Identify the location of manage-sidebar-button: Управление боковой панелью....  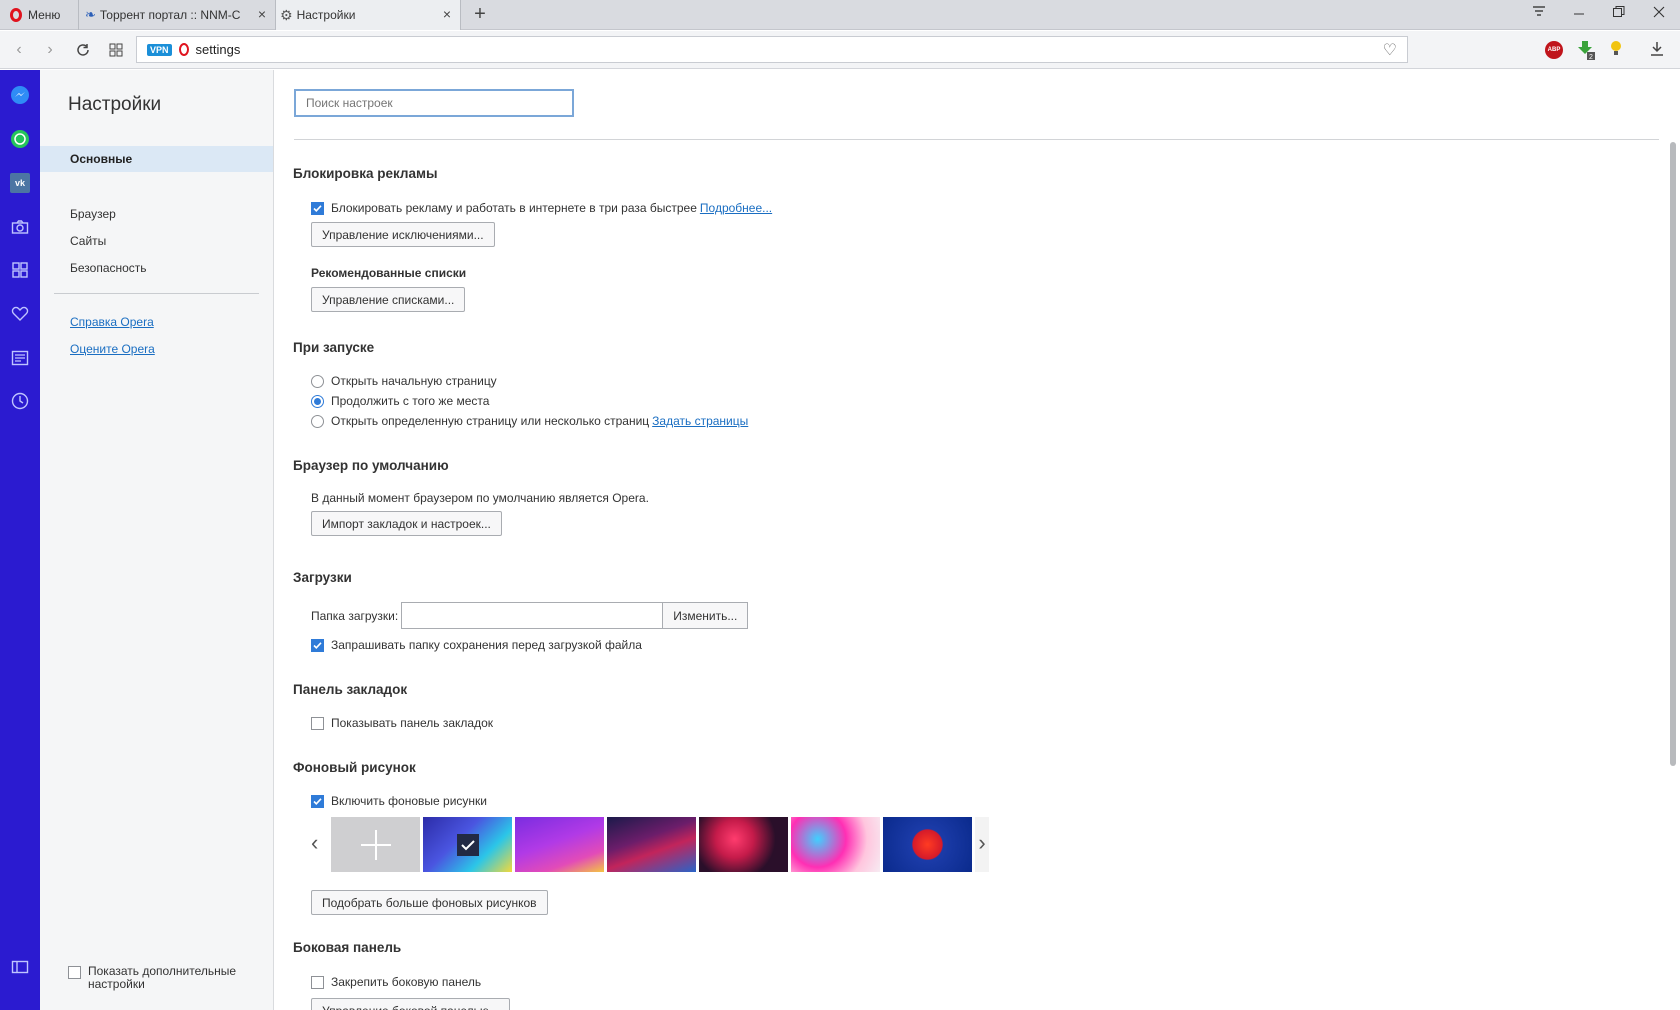
(410, 1004).